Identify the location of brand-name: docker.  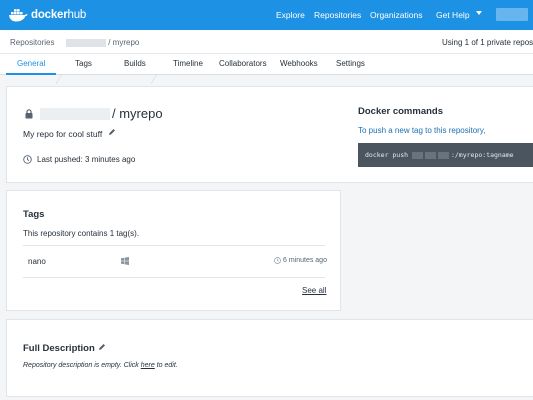
(49, 15).